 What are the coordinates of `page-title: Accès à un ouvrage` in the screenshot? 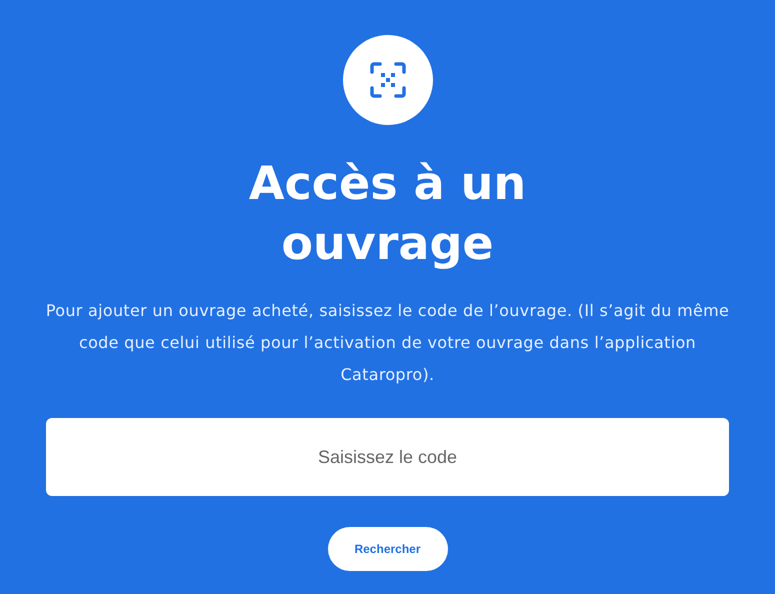 It's located at (388, 213).